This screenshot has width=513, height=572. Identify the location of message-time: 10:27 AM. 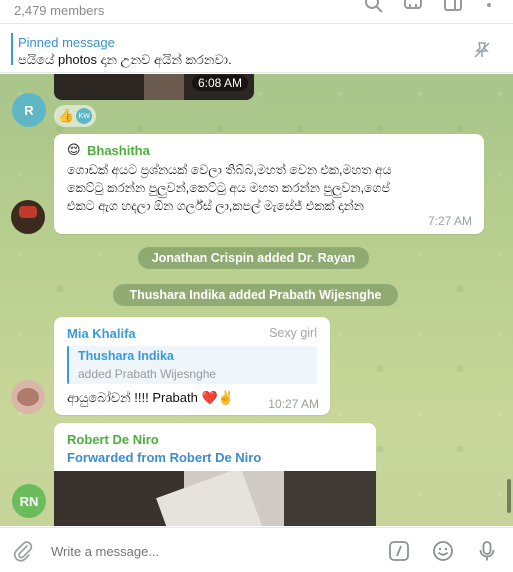
(293, 404).